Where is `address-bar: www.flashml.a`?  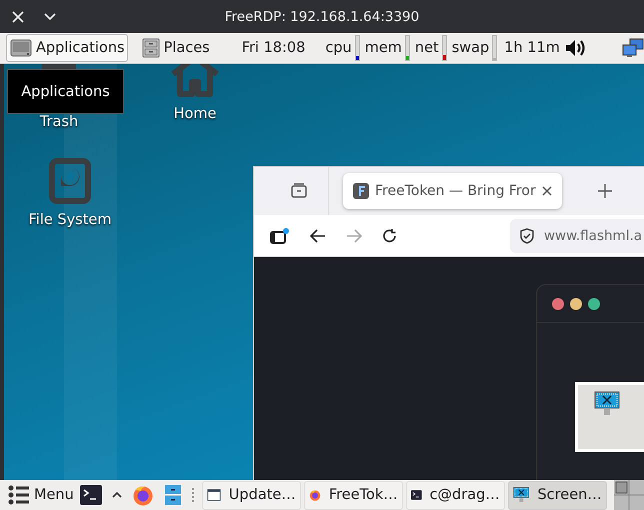
address-bar: www.flashml.a is located at coordinates (577, 235).